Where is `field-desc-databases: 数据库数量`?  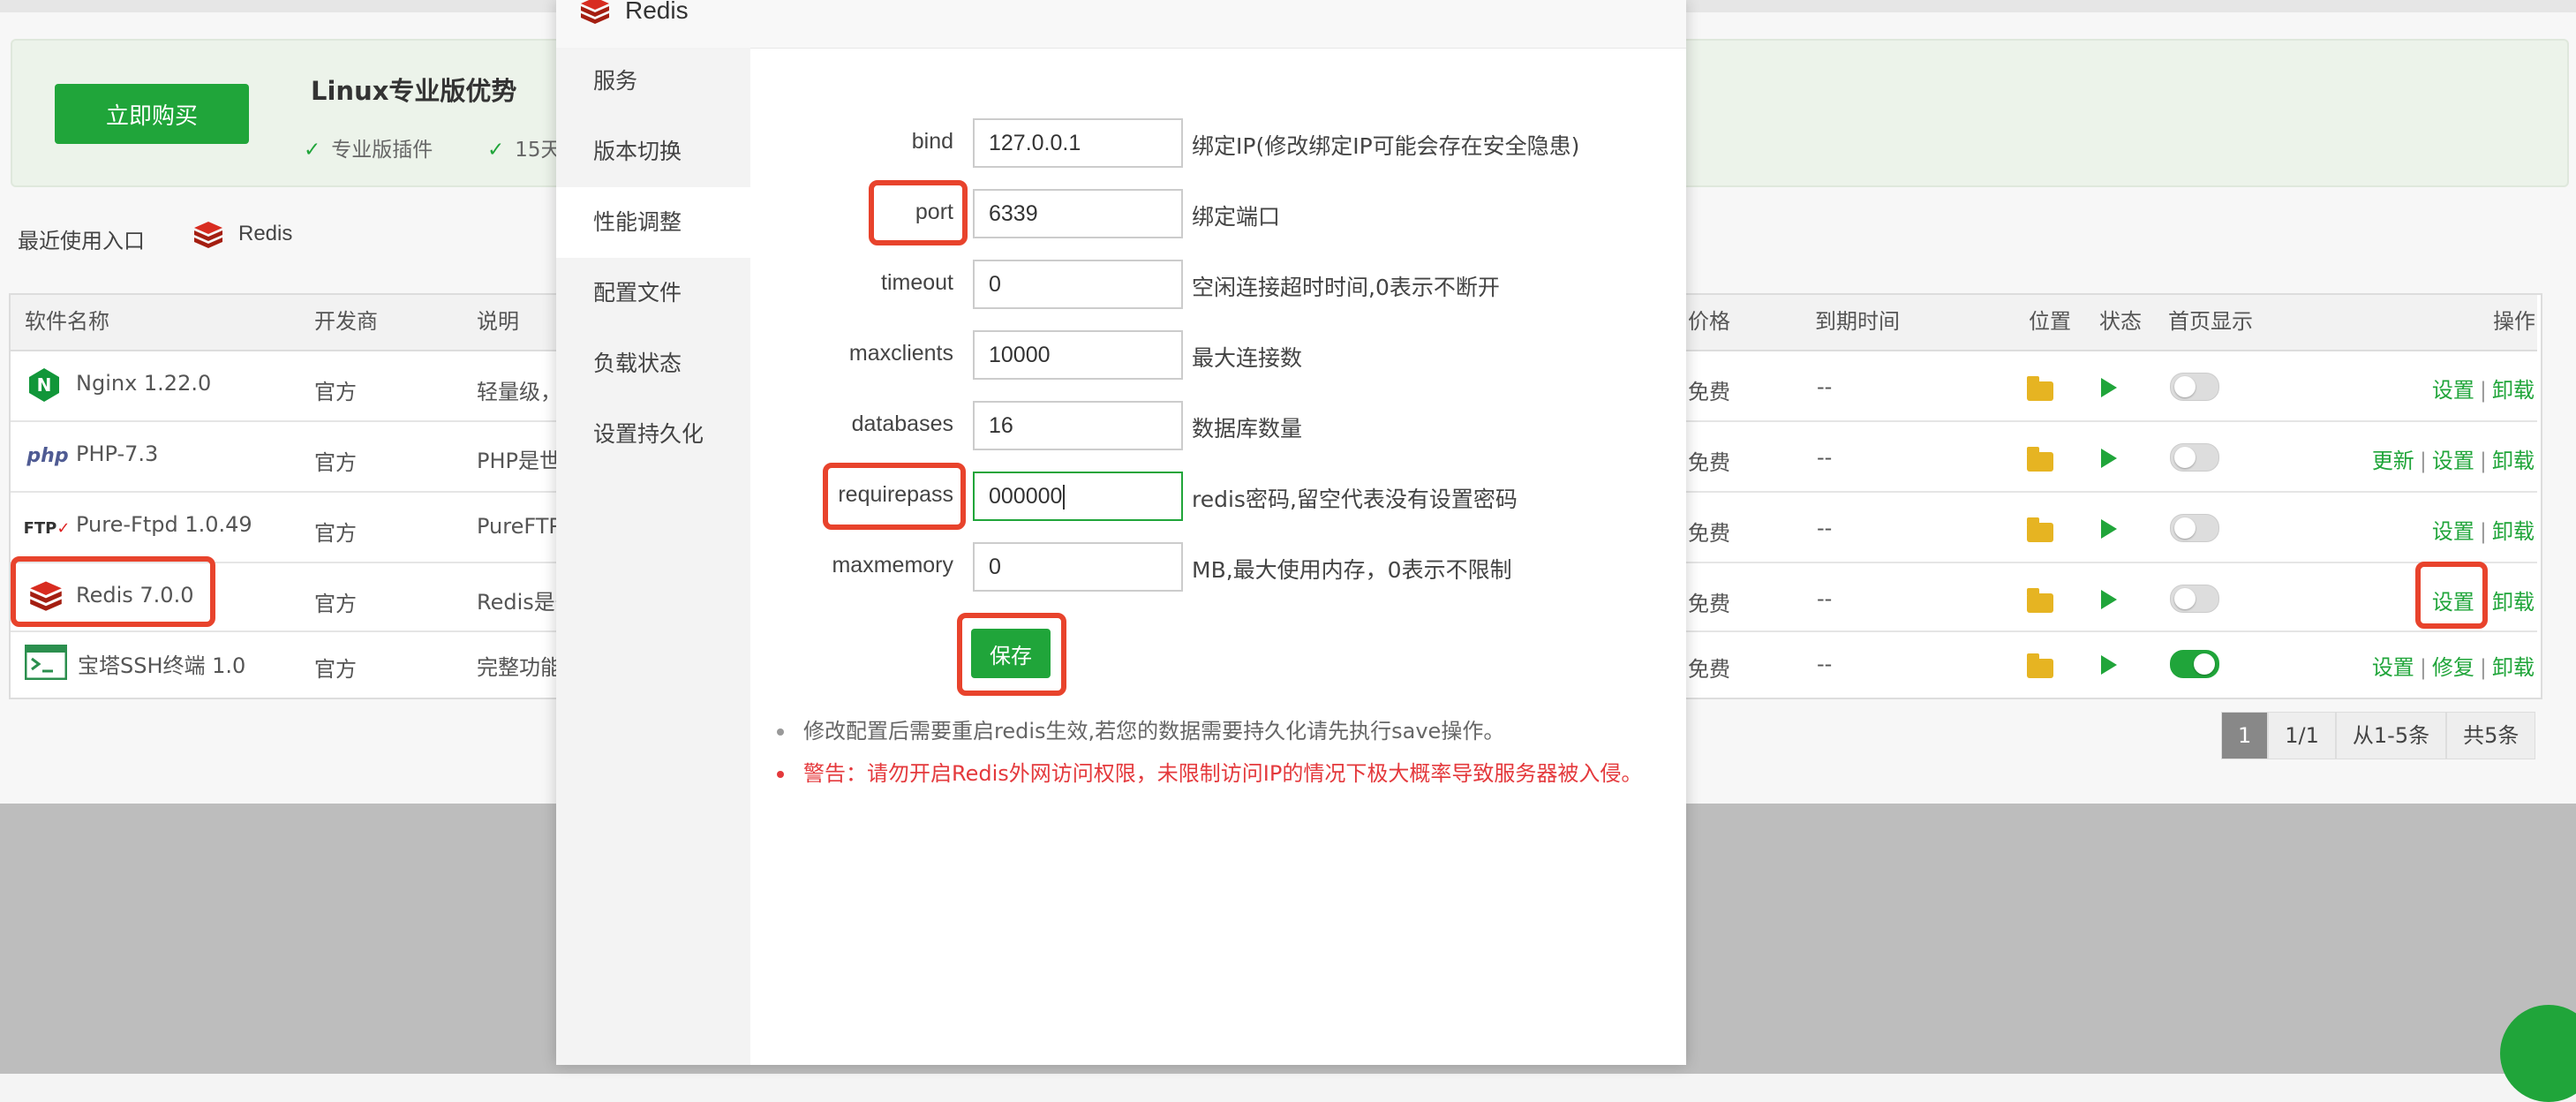
field-desc-databases: 数据库数量 is located at coordinates (1248, 429).